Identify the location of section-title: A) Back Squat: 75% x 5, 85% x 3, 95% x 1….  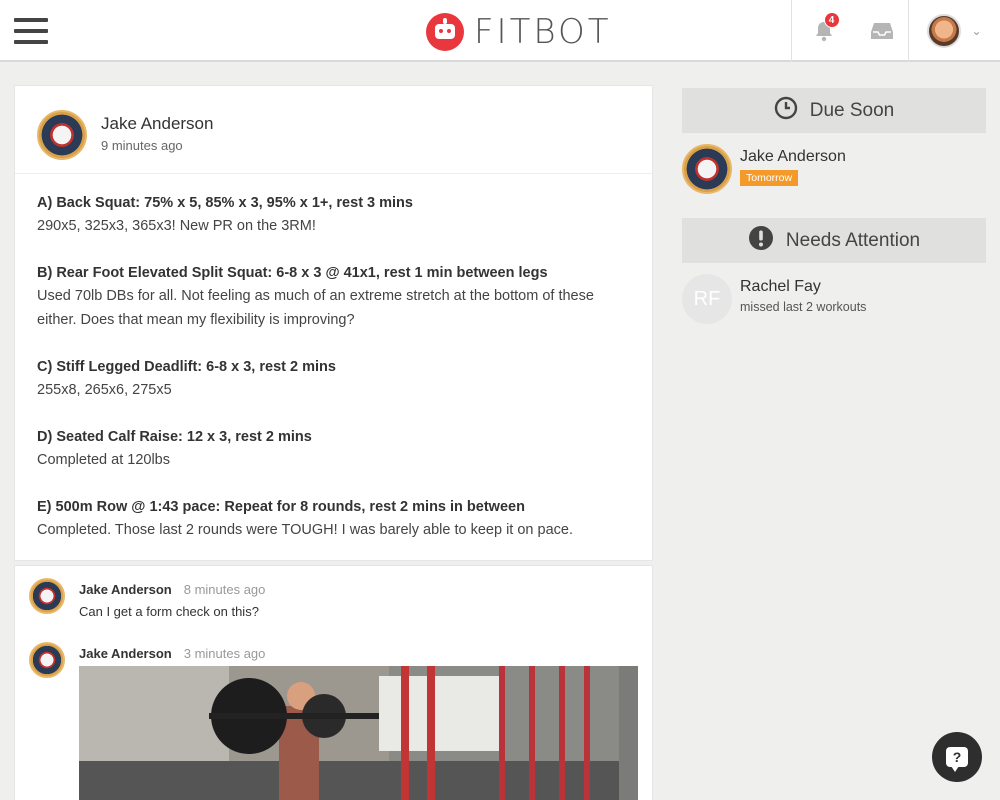
(225, 203).